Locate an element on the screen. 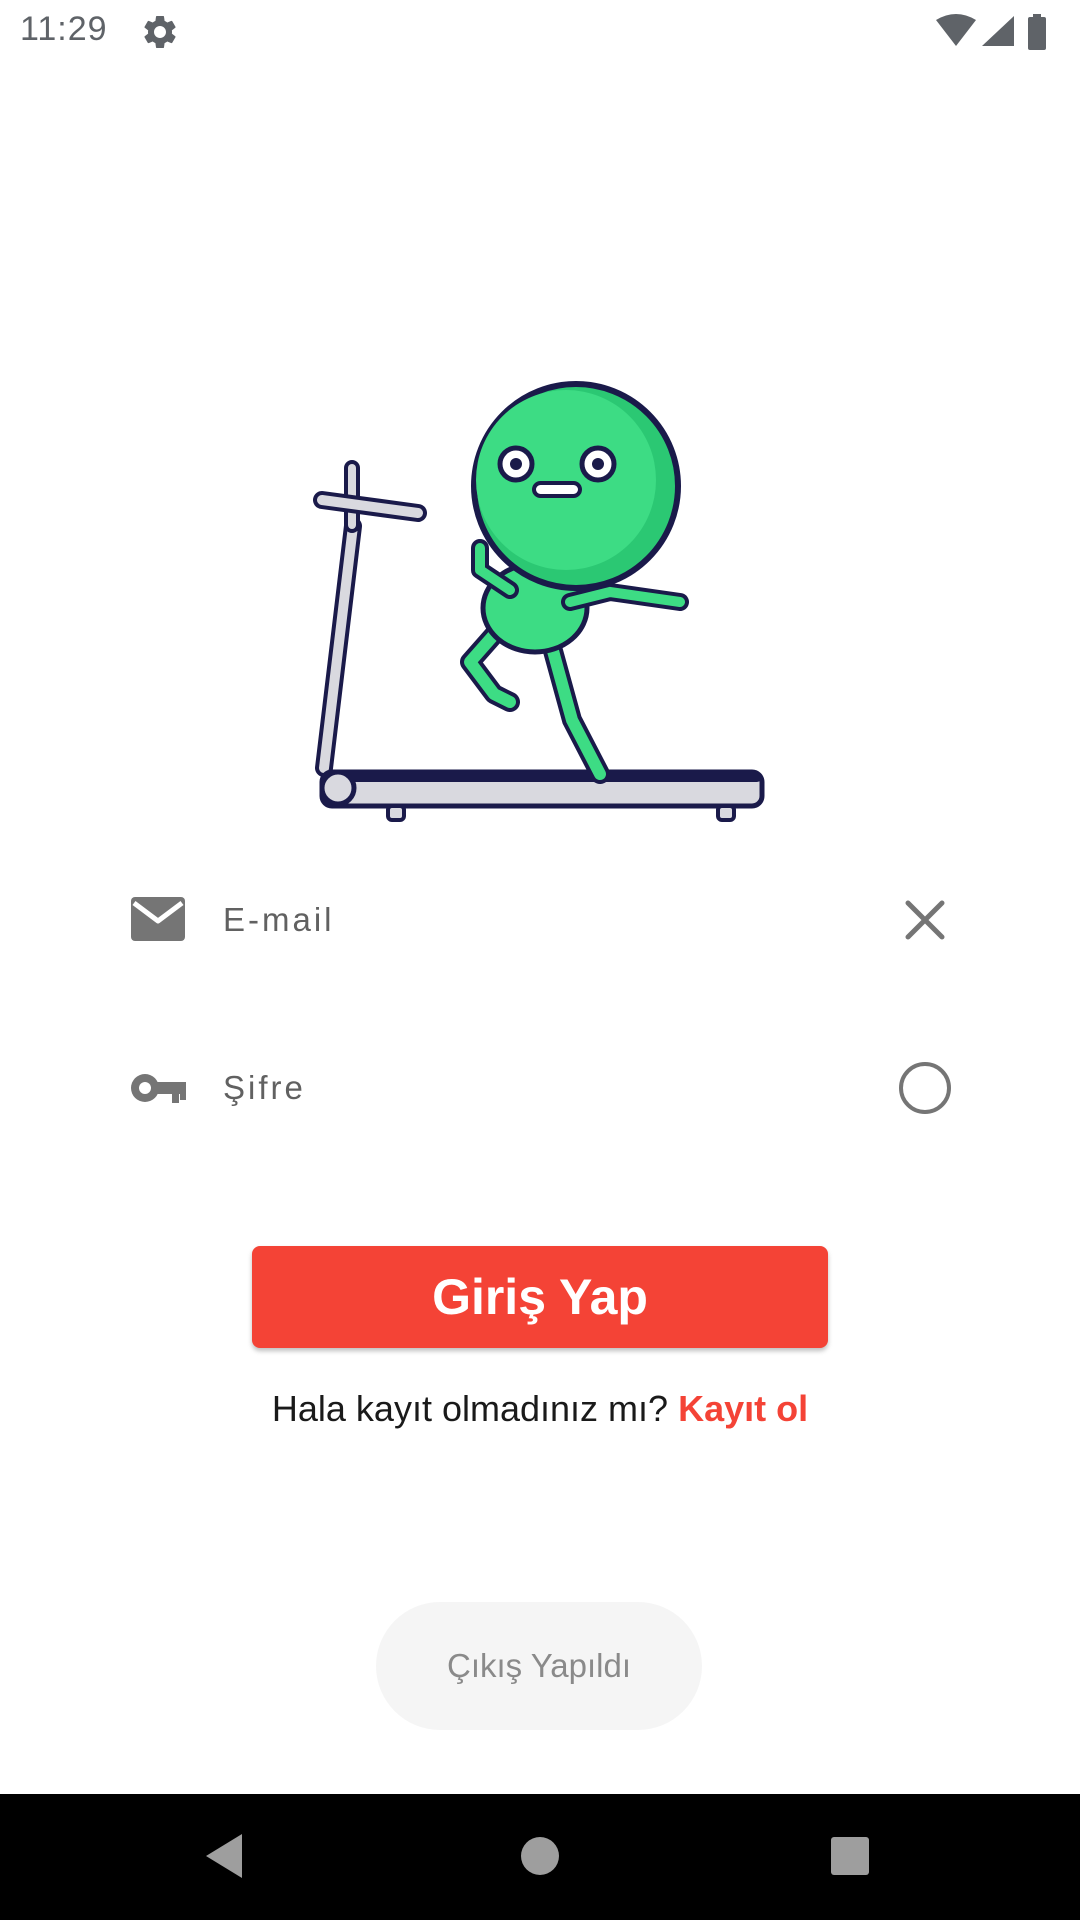  register-link: Kayıt ol is located at coordinates (743, 1408).